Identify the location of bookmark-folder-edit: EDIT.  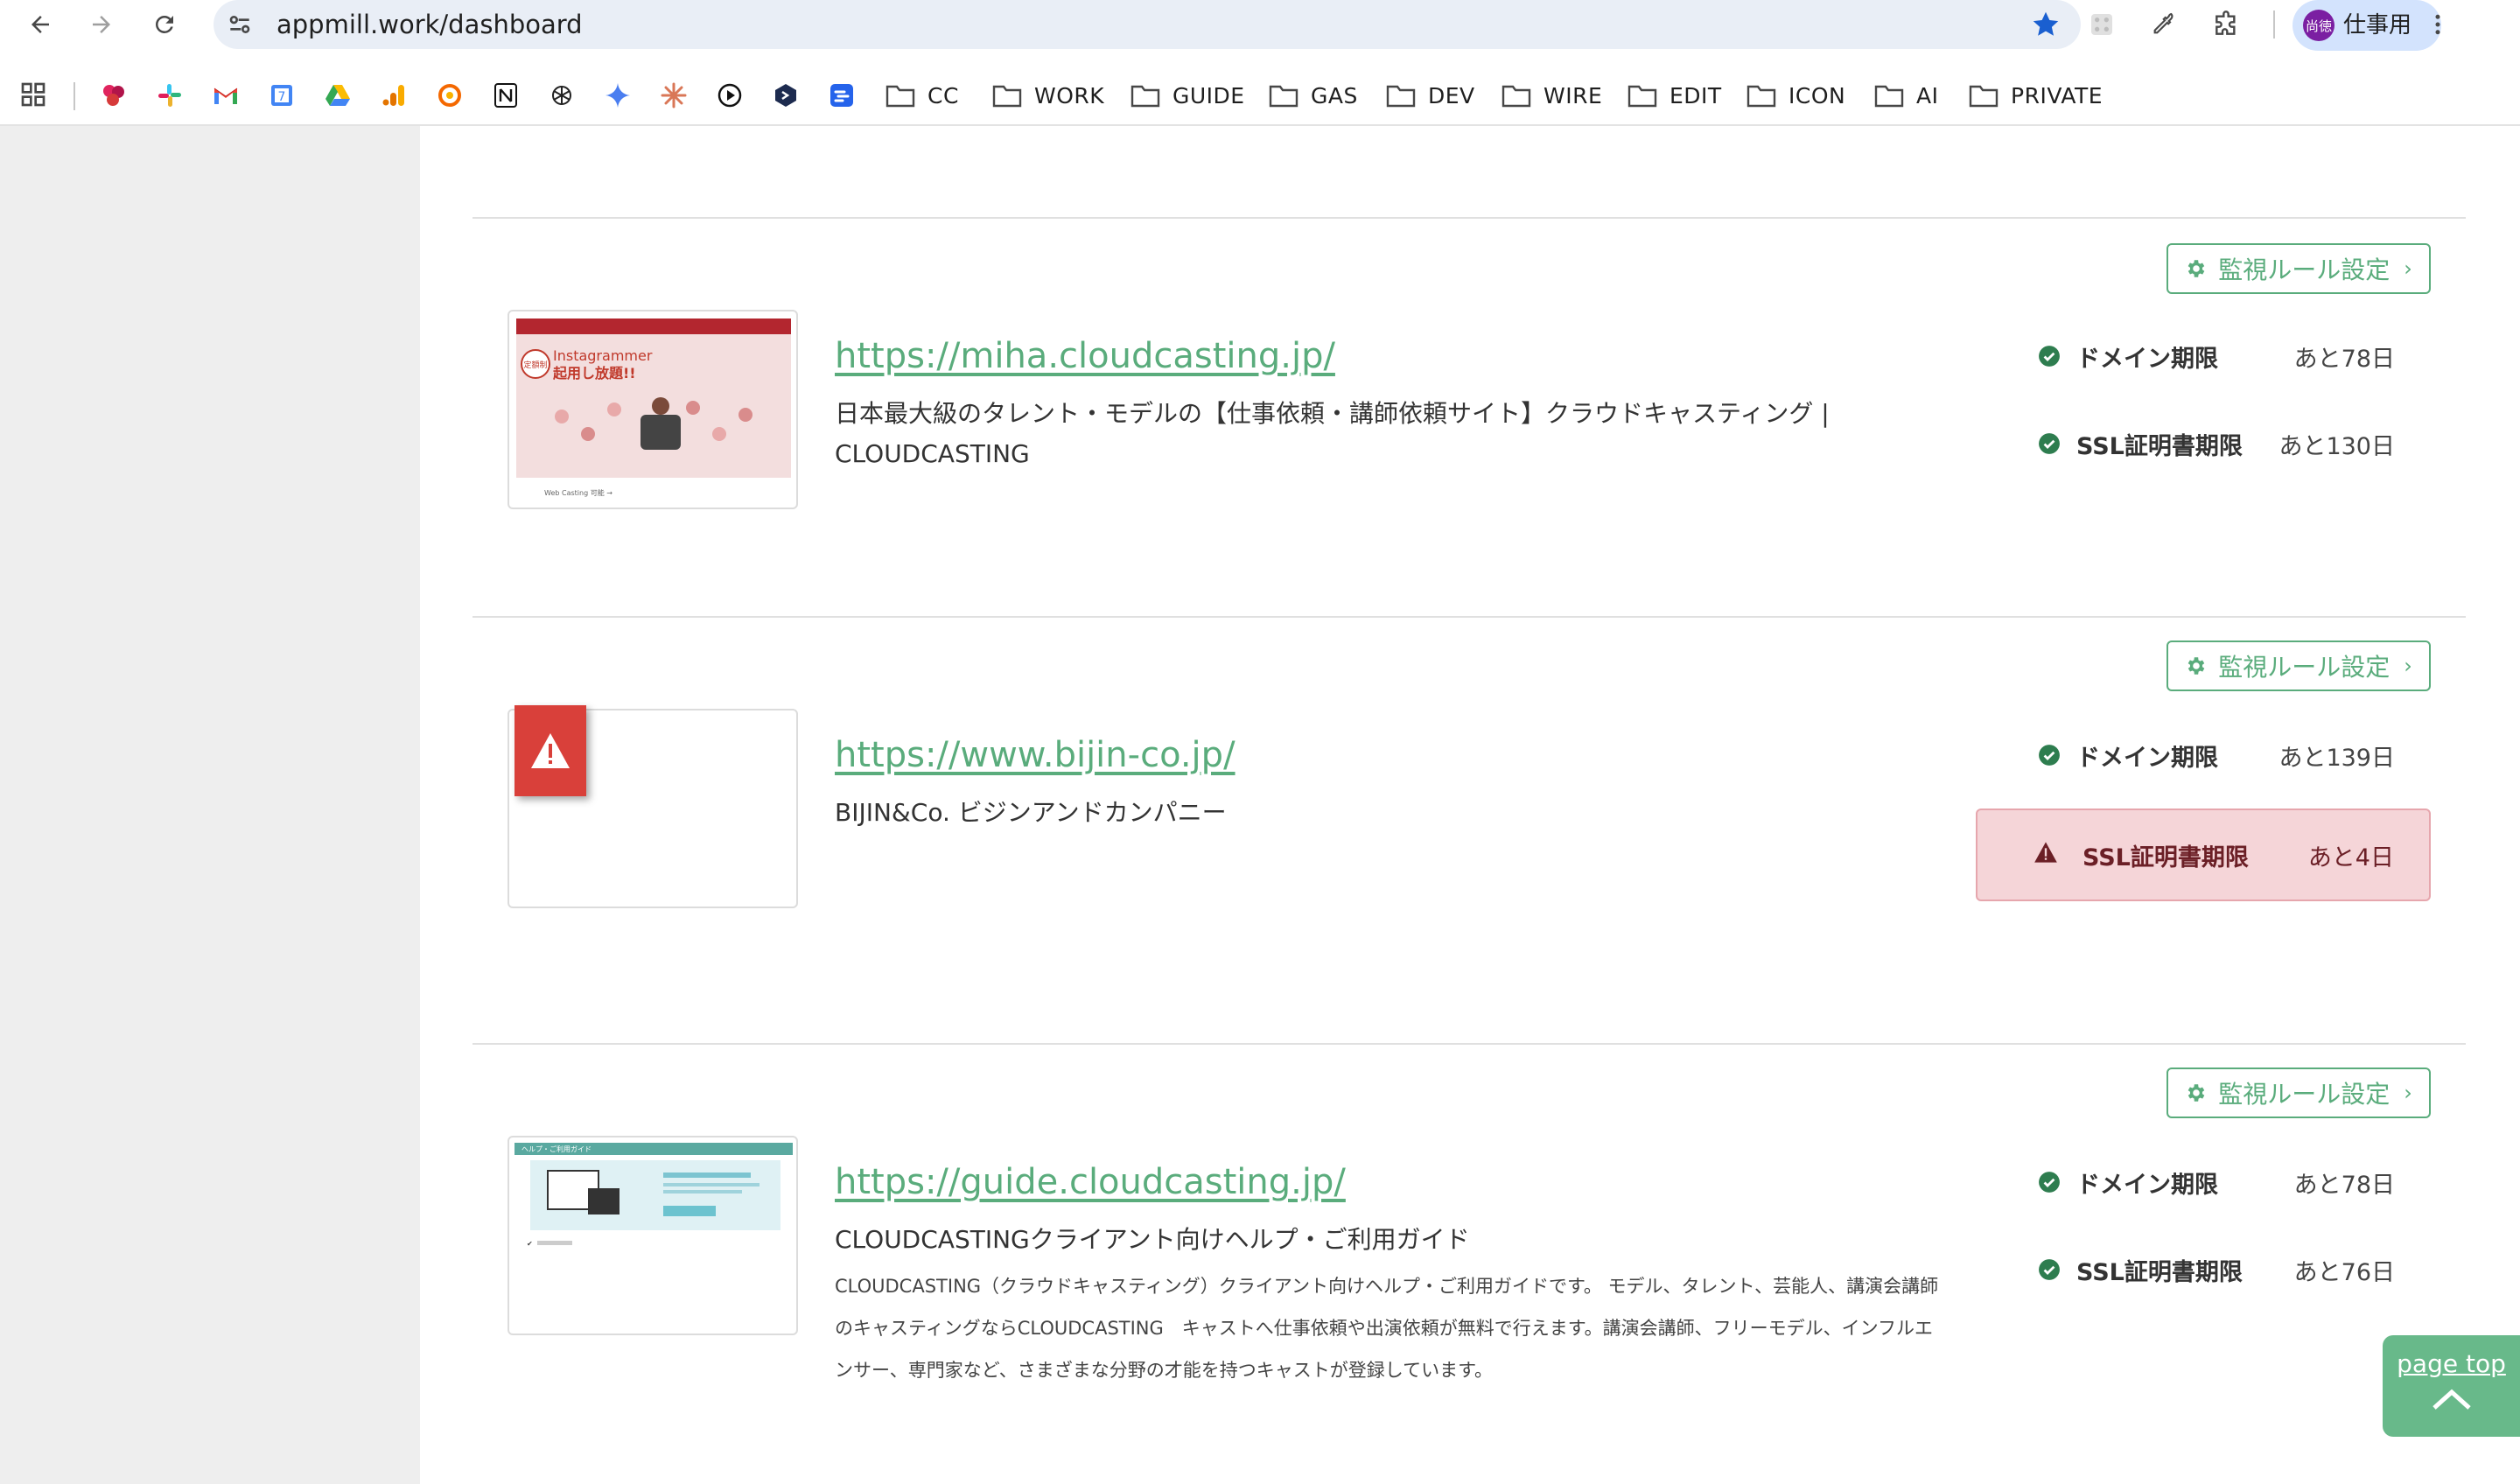
(1675, 95).